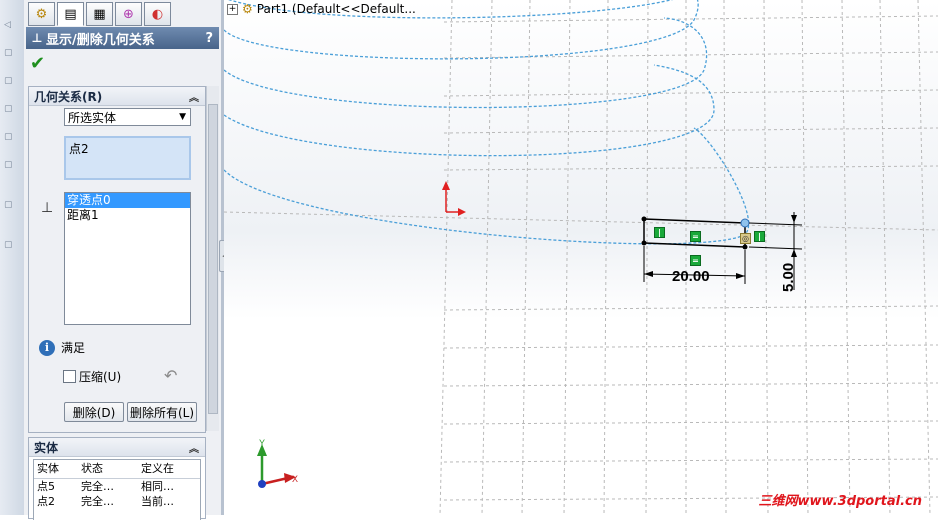 The height and width of the screenshot is (520, 938). Describe the element at coordinates (37, 63) in the screenshot. I see `ok-checkmark-icon: ✔` at that location.